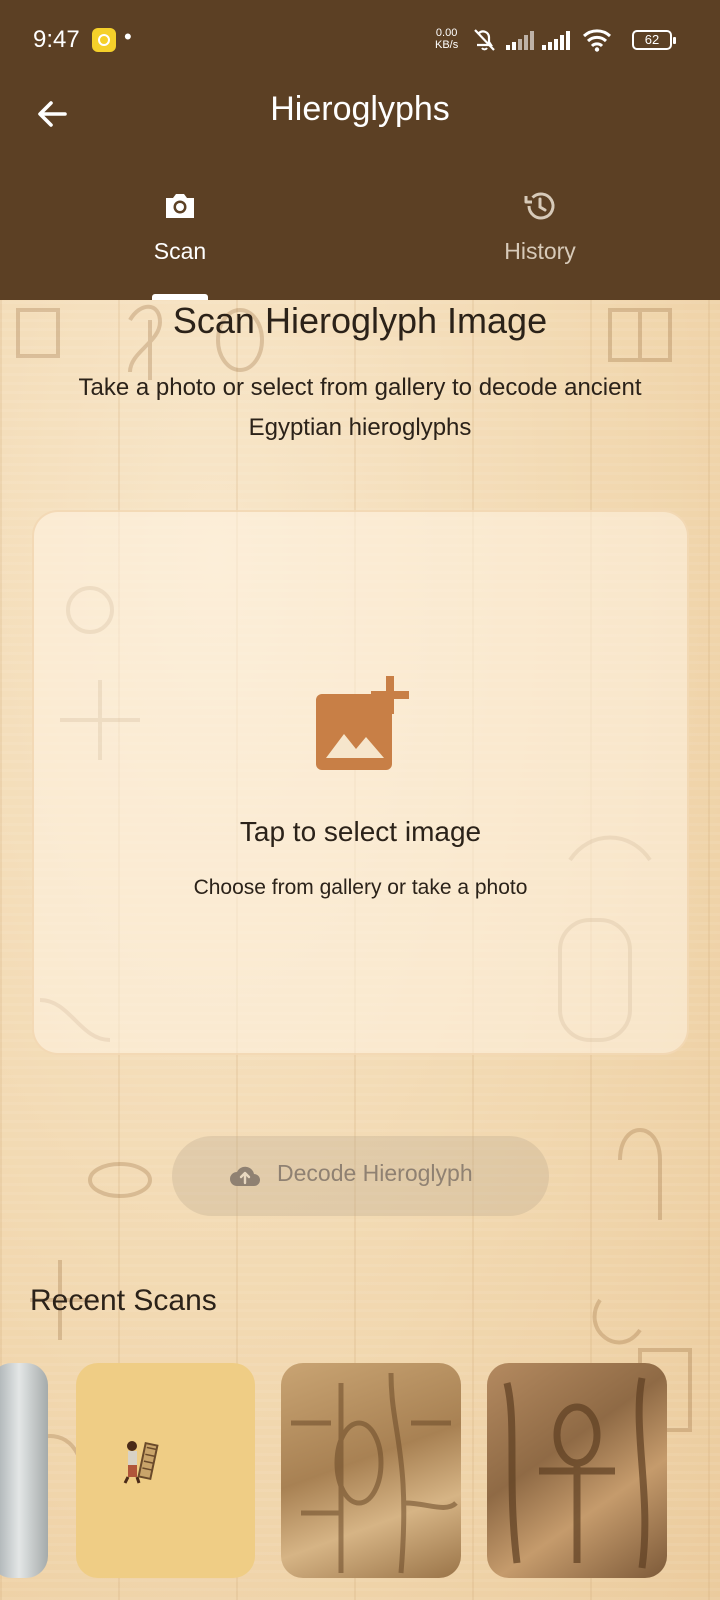 The height and width of the screenshot is (1600, 720). What do you see at coordinates (360, 320) in the screenshot?
I see `section-heading: Scan Hieroglyph Image` at bounding box center [360, 320].